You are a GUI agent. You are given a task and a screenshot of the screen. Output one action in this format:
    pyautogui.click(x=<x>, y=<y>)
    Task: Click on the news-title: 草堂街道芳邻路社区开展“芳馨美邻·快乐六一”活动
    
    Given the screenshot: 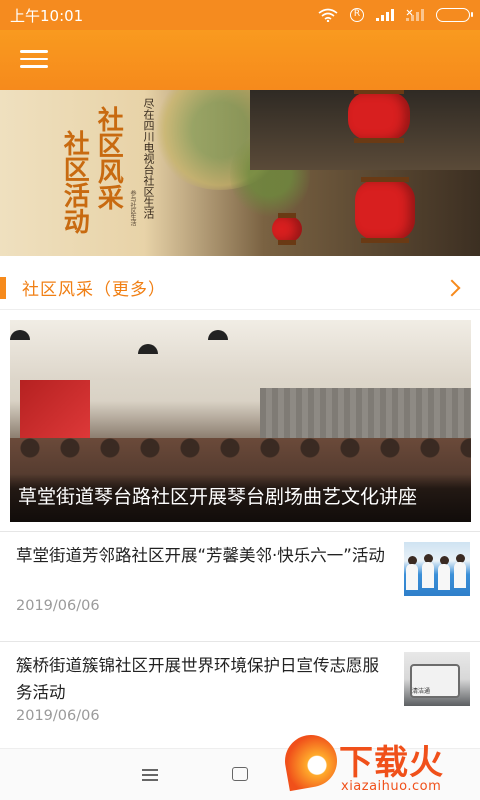 What is the action you would take?
    pyautogui.click(x=200, y=555)
    